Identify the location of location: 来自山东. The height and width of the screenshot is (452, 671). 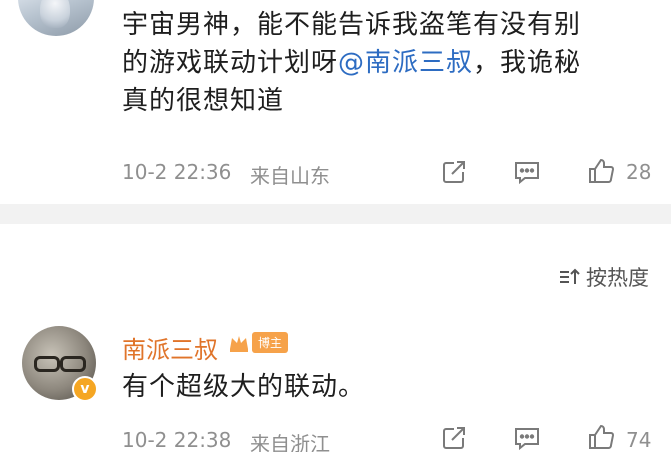
(290, 176).